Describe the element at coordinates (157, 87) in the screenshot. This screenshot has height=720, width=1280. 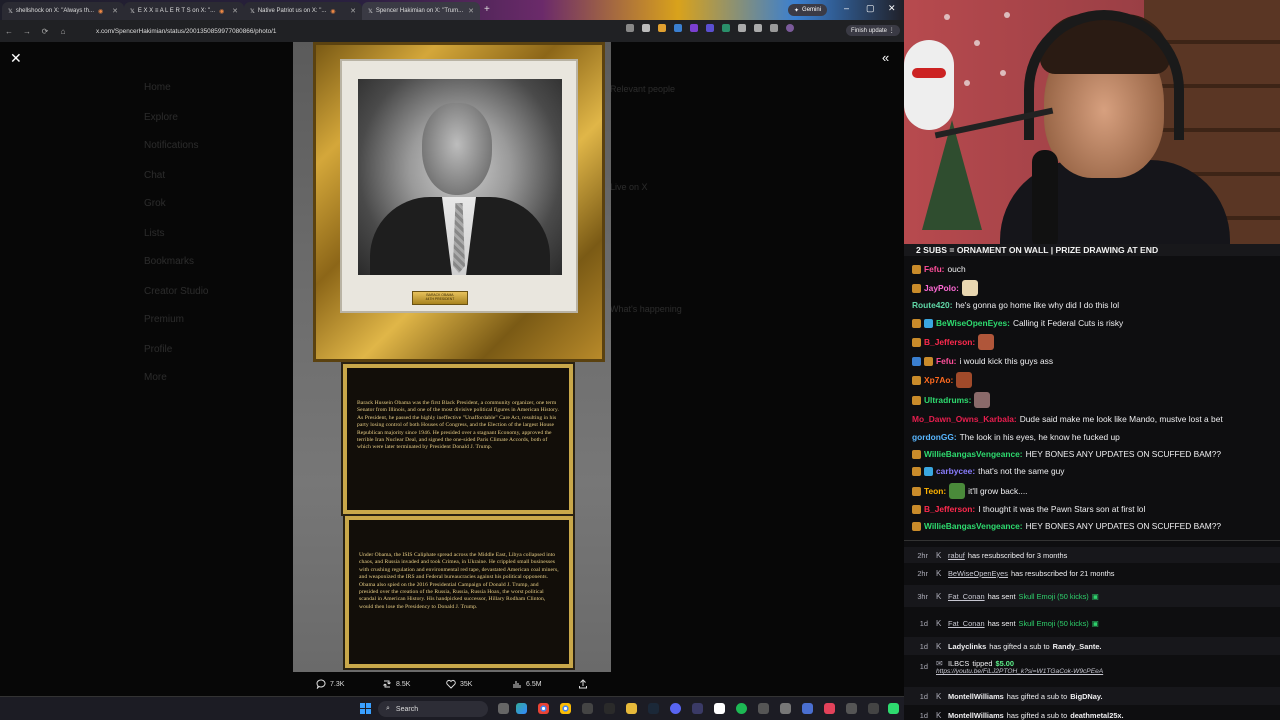
I see `nav-home: Home` at that location.